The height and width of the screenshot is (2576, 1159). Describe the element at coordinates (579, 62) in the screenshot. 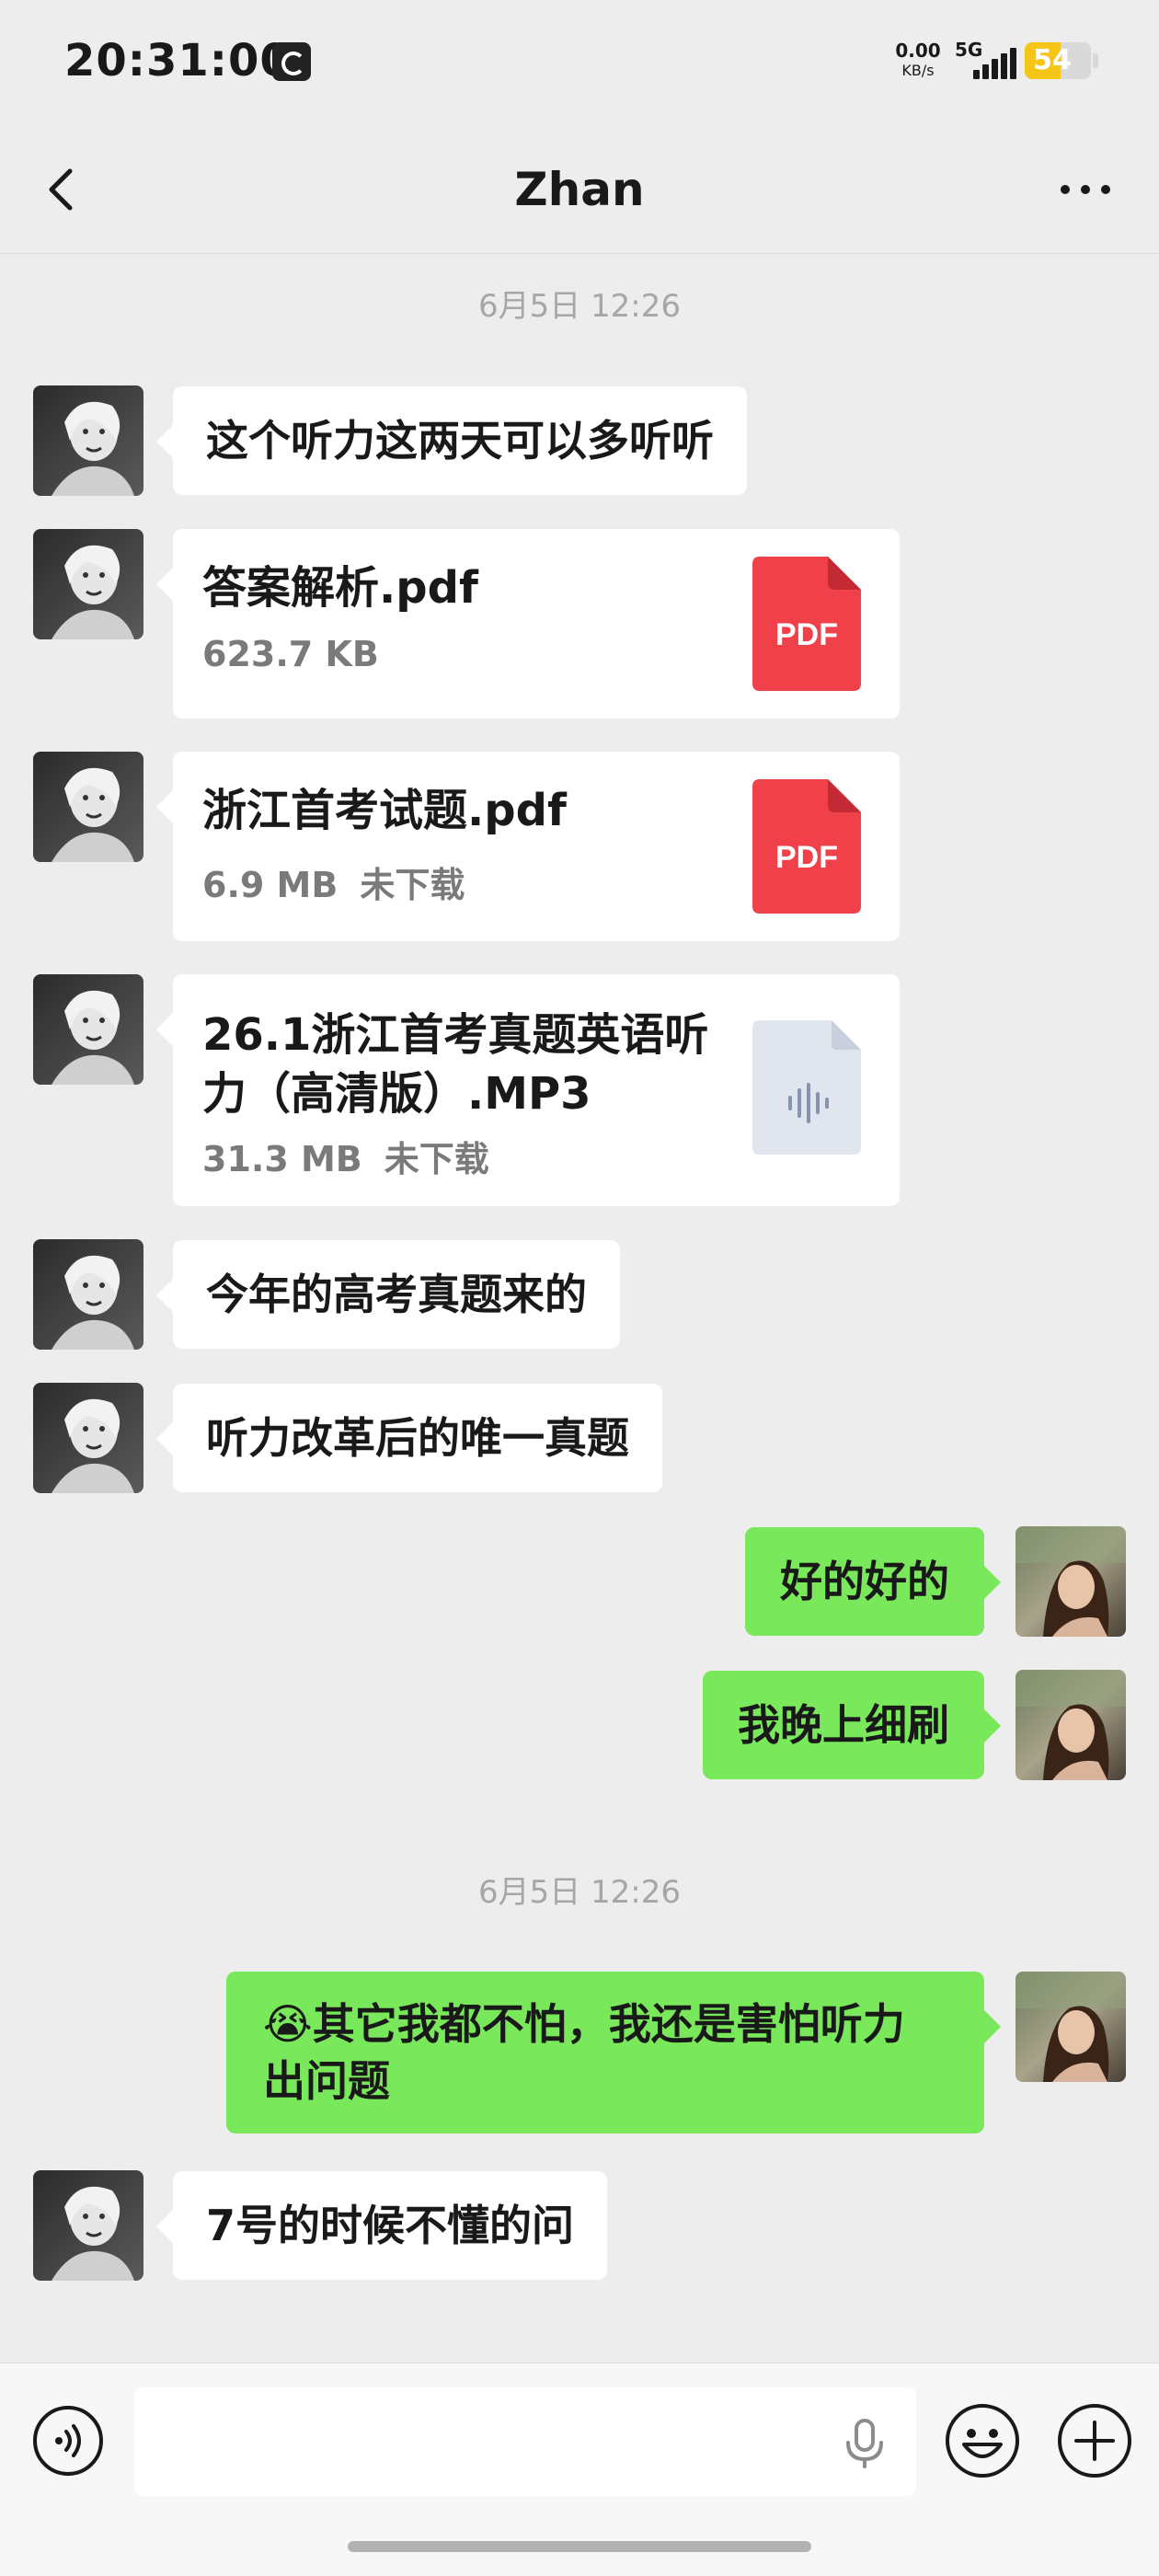

I see `status-bar: 20:31:00 0.00 KB/s 5G 54` at that location.